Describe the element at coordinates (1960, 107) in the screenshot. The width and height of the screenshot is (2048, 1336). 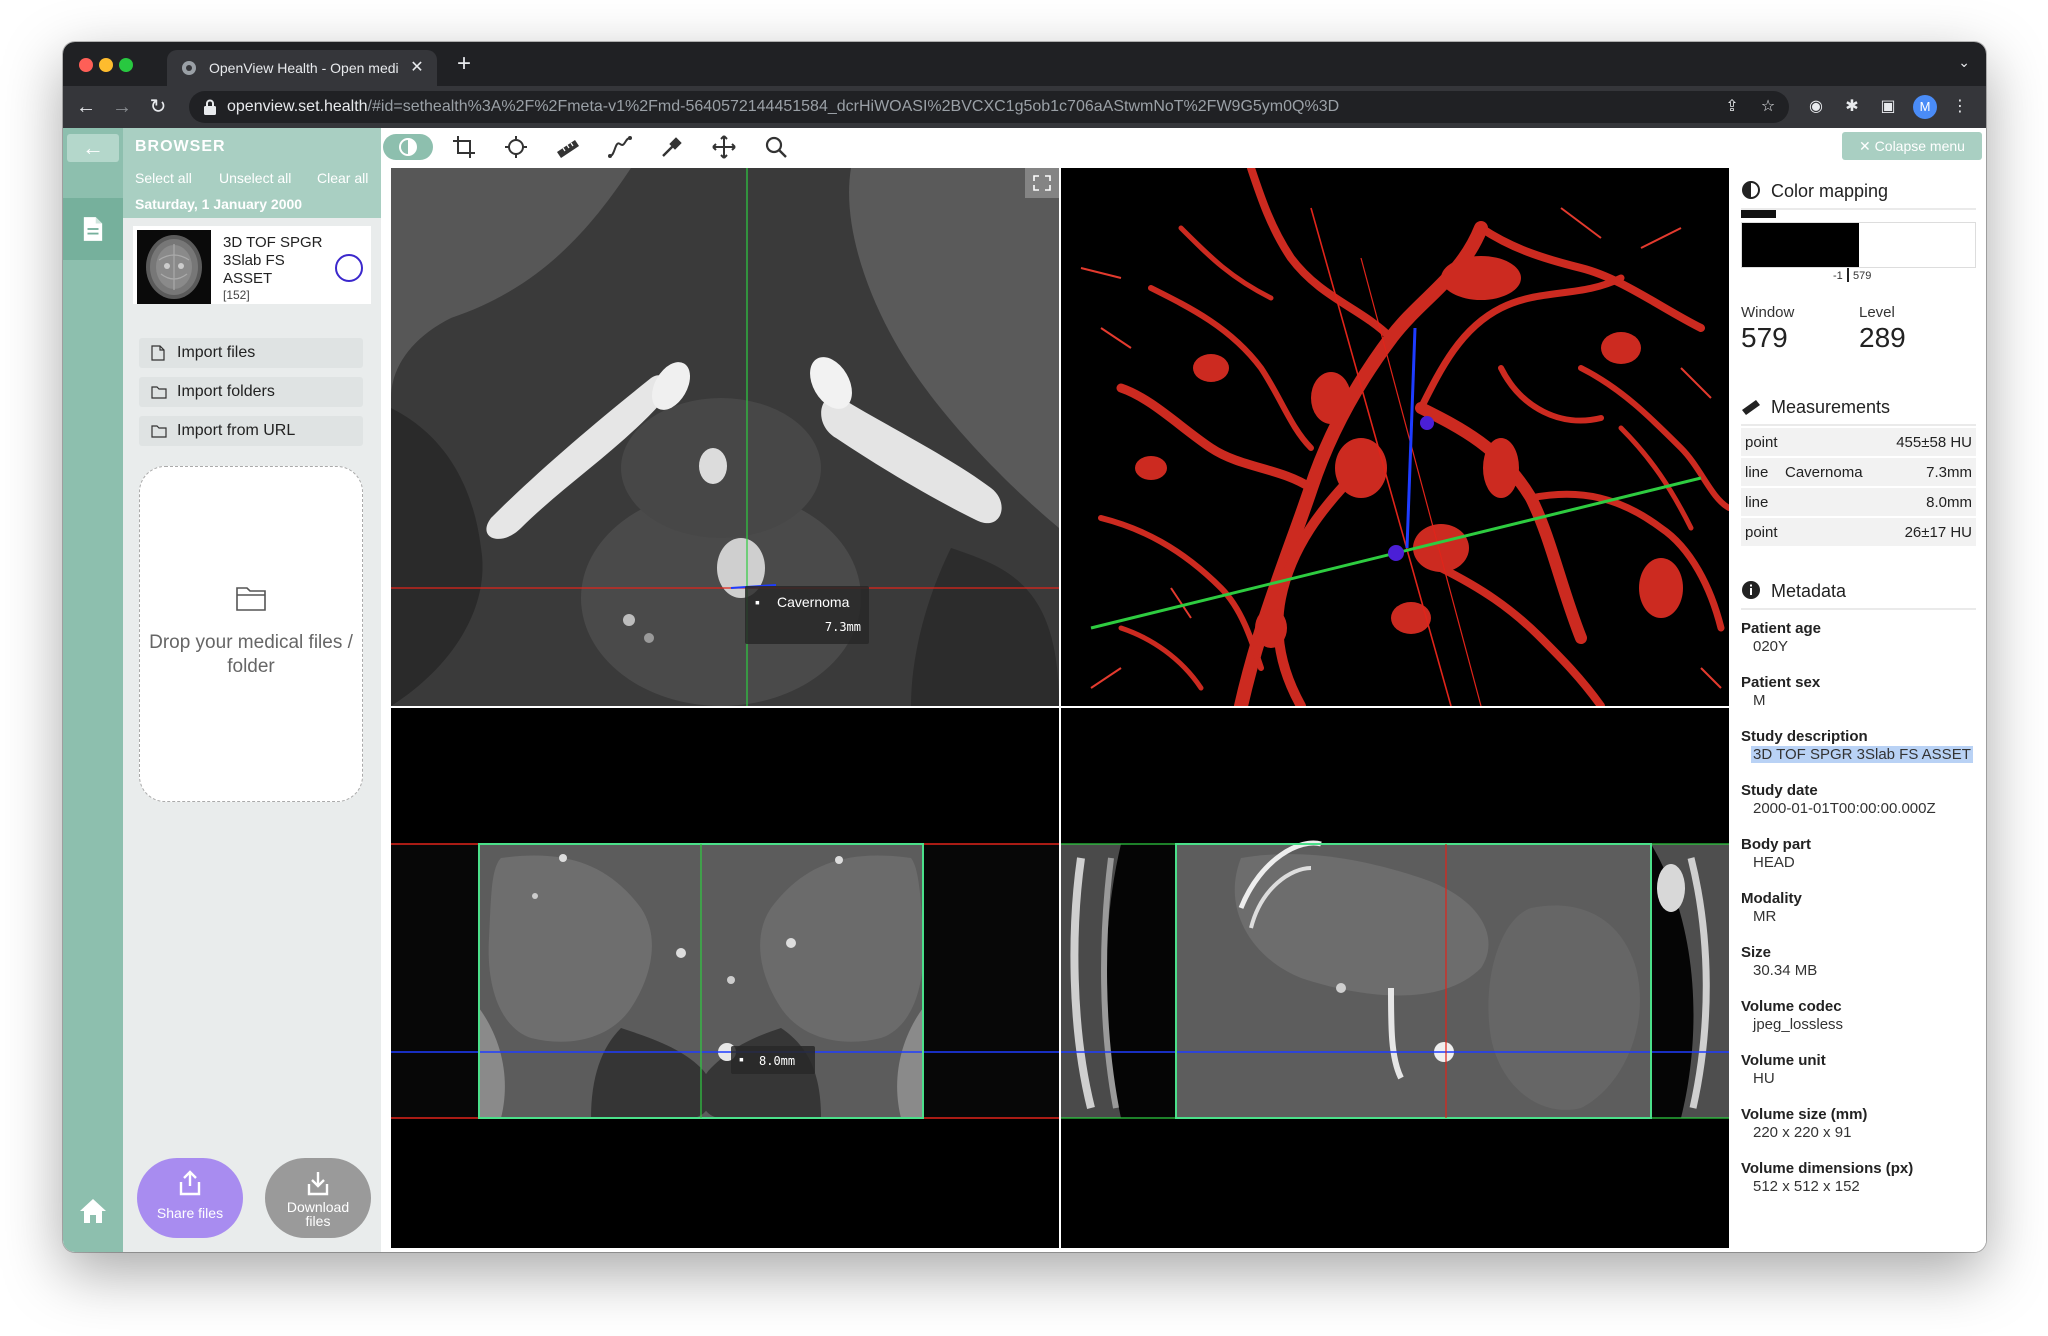
I see `more-menu-icon: ⋮` at that location.